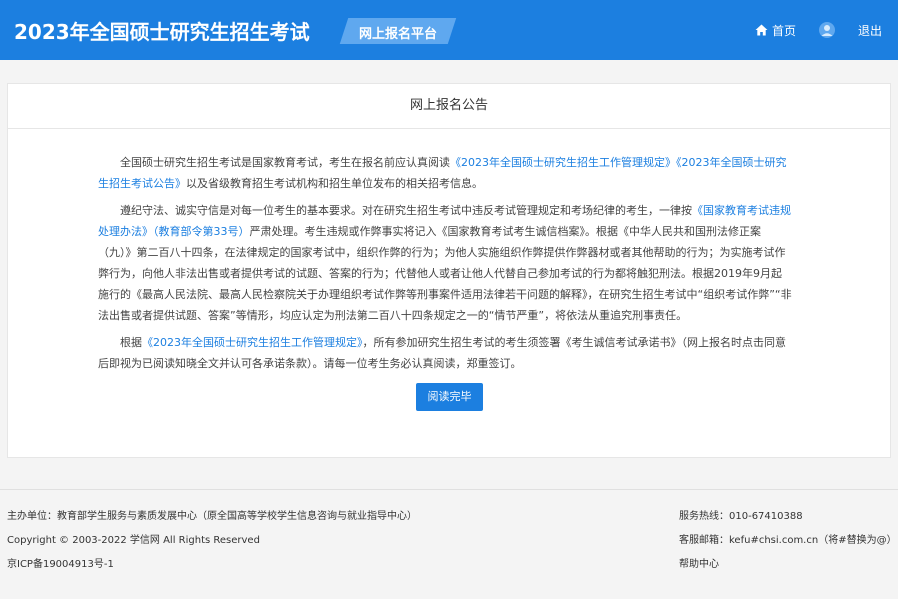 This screenshot has width=898, height=599. What do you see at coordinates (162, 32) in the screenshot?
I see `site-title: 2023年全国硕士研究生招生考试` at bounding box center [162, 32].